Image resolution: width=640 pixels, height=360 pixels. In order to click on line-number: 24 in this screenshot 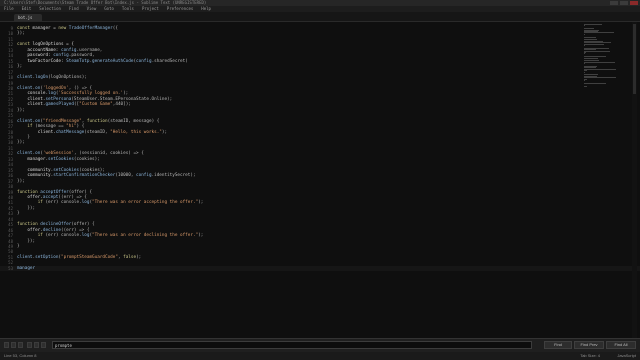, I will do `click(10, 110)`.